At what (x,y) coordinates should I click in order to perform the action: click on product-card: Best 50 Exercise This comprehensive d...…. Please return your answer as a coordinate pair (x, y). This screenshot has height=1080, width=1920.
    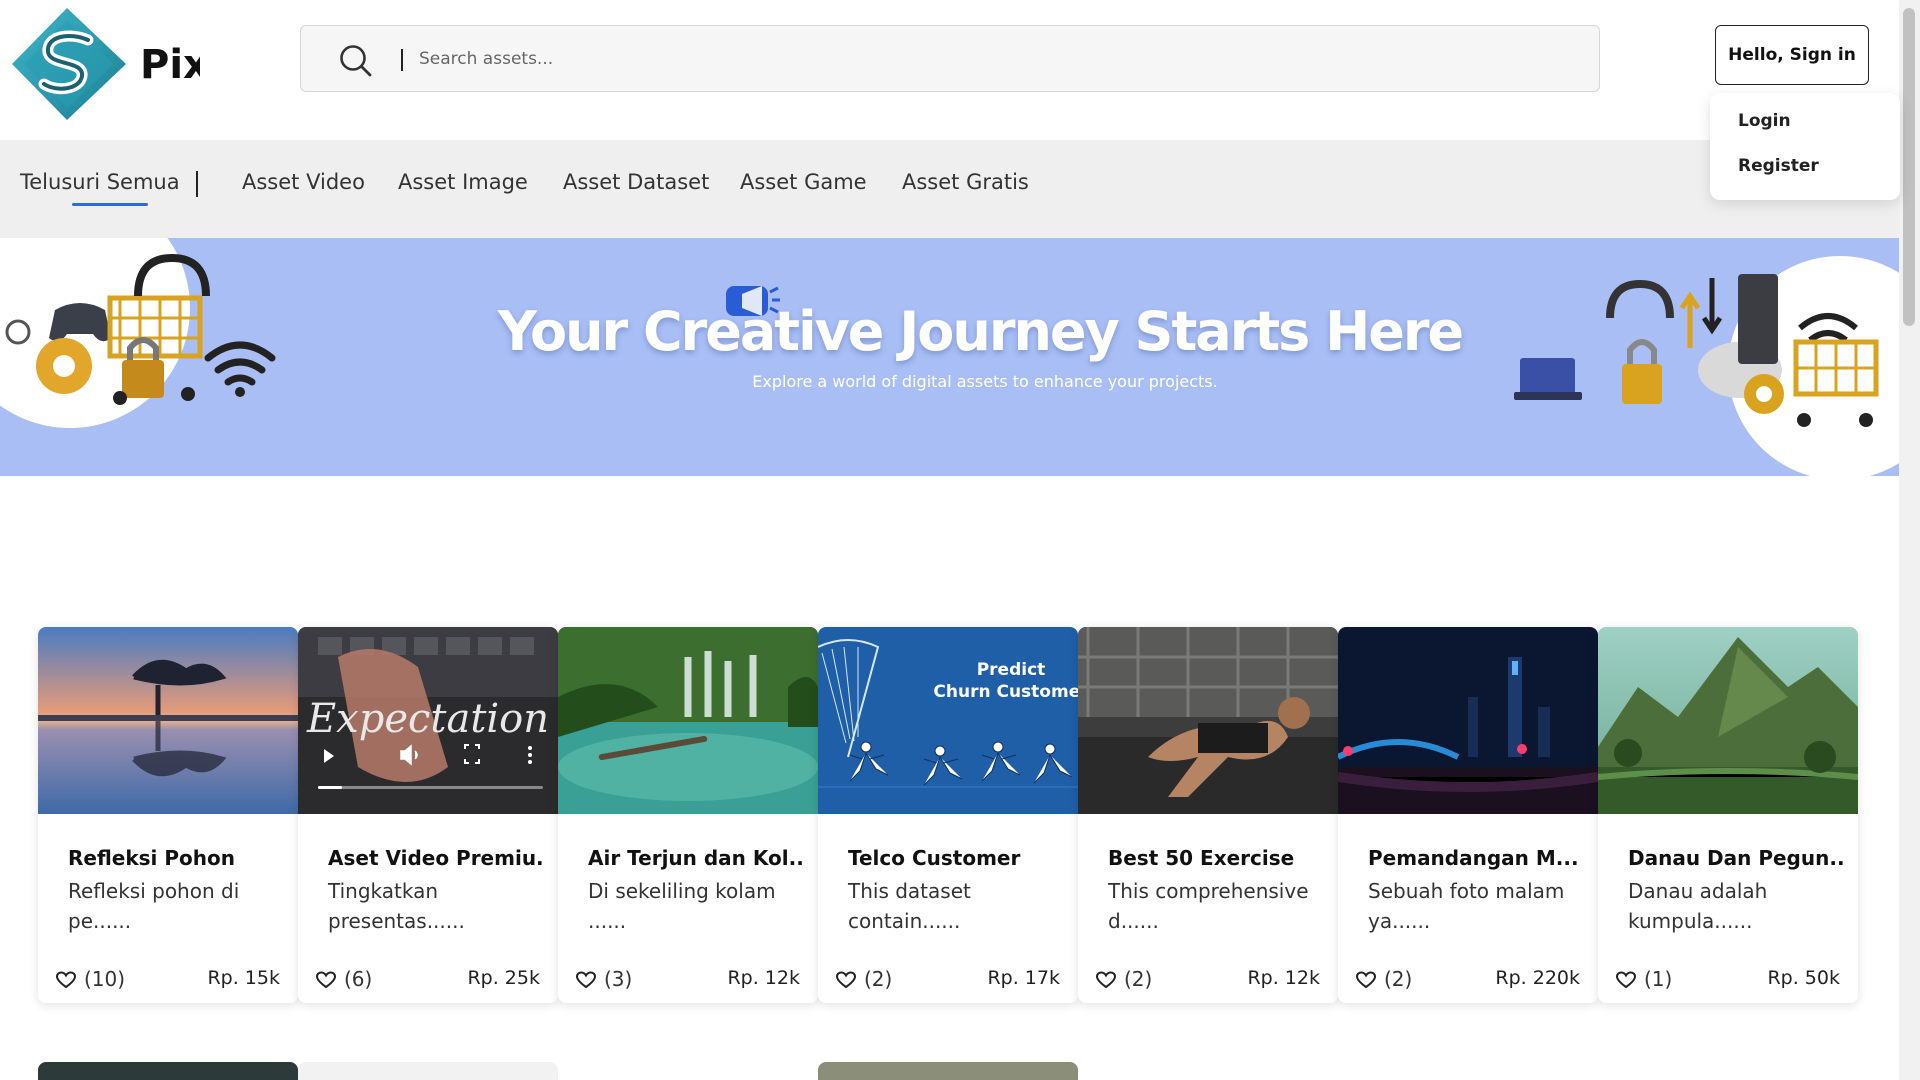
    Looking at the image, I should click on (1208, 815).